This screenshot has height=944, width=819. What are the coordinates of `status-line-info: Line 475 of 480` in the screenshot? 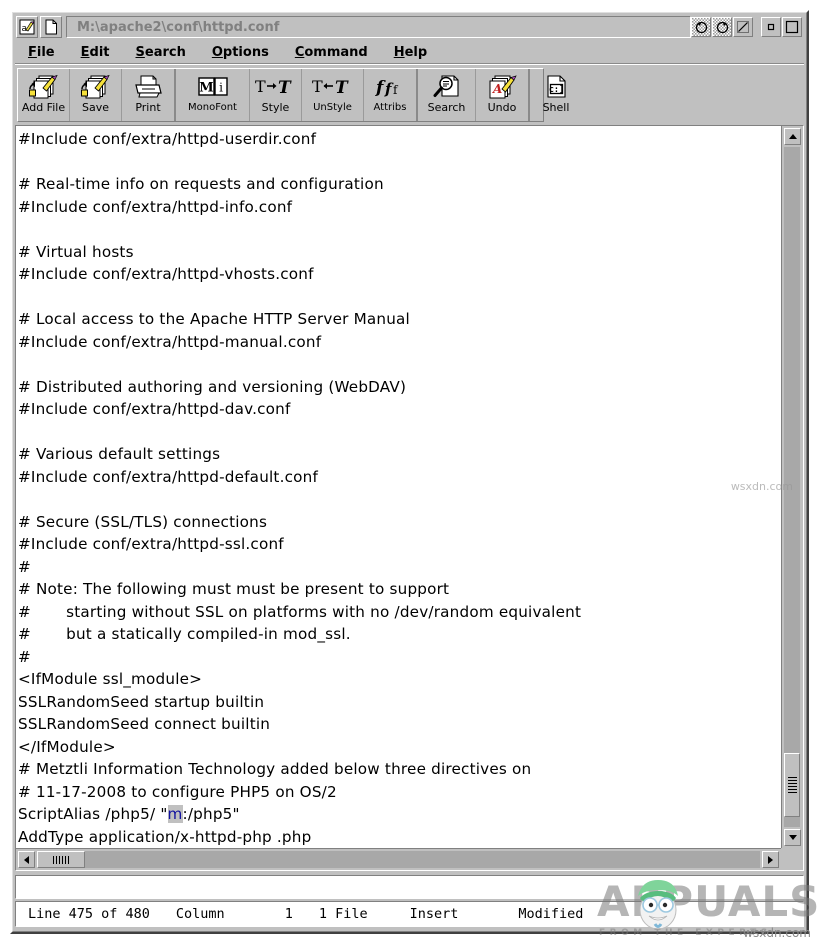 It's located at (89, 914).